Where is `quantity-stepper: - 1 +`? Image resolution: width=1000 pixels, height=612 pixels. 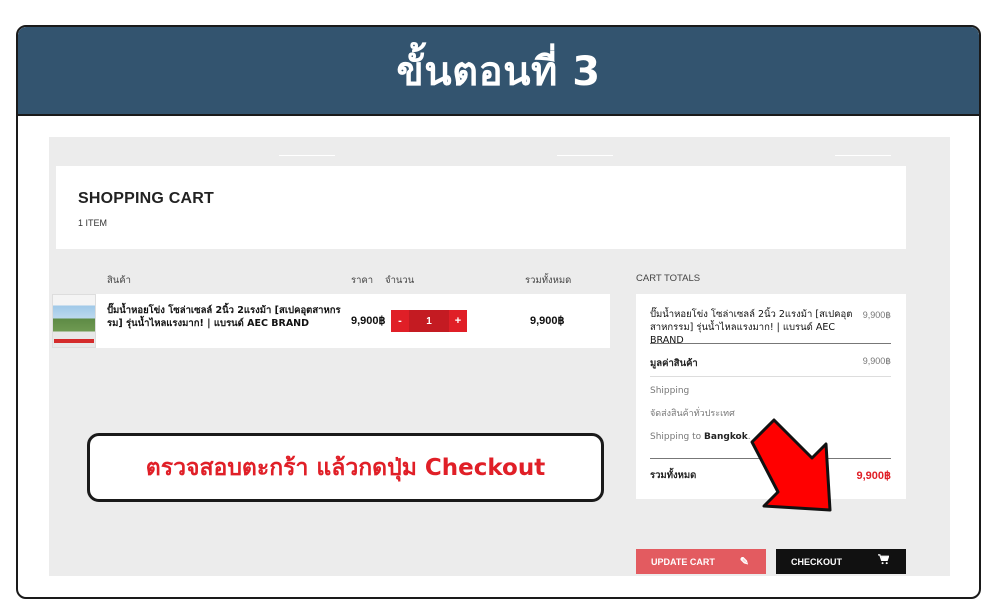
quantity-stepper: - 1 + is located at coordinates (429, 321).